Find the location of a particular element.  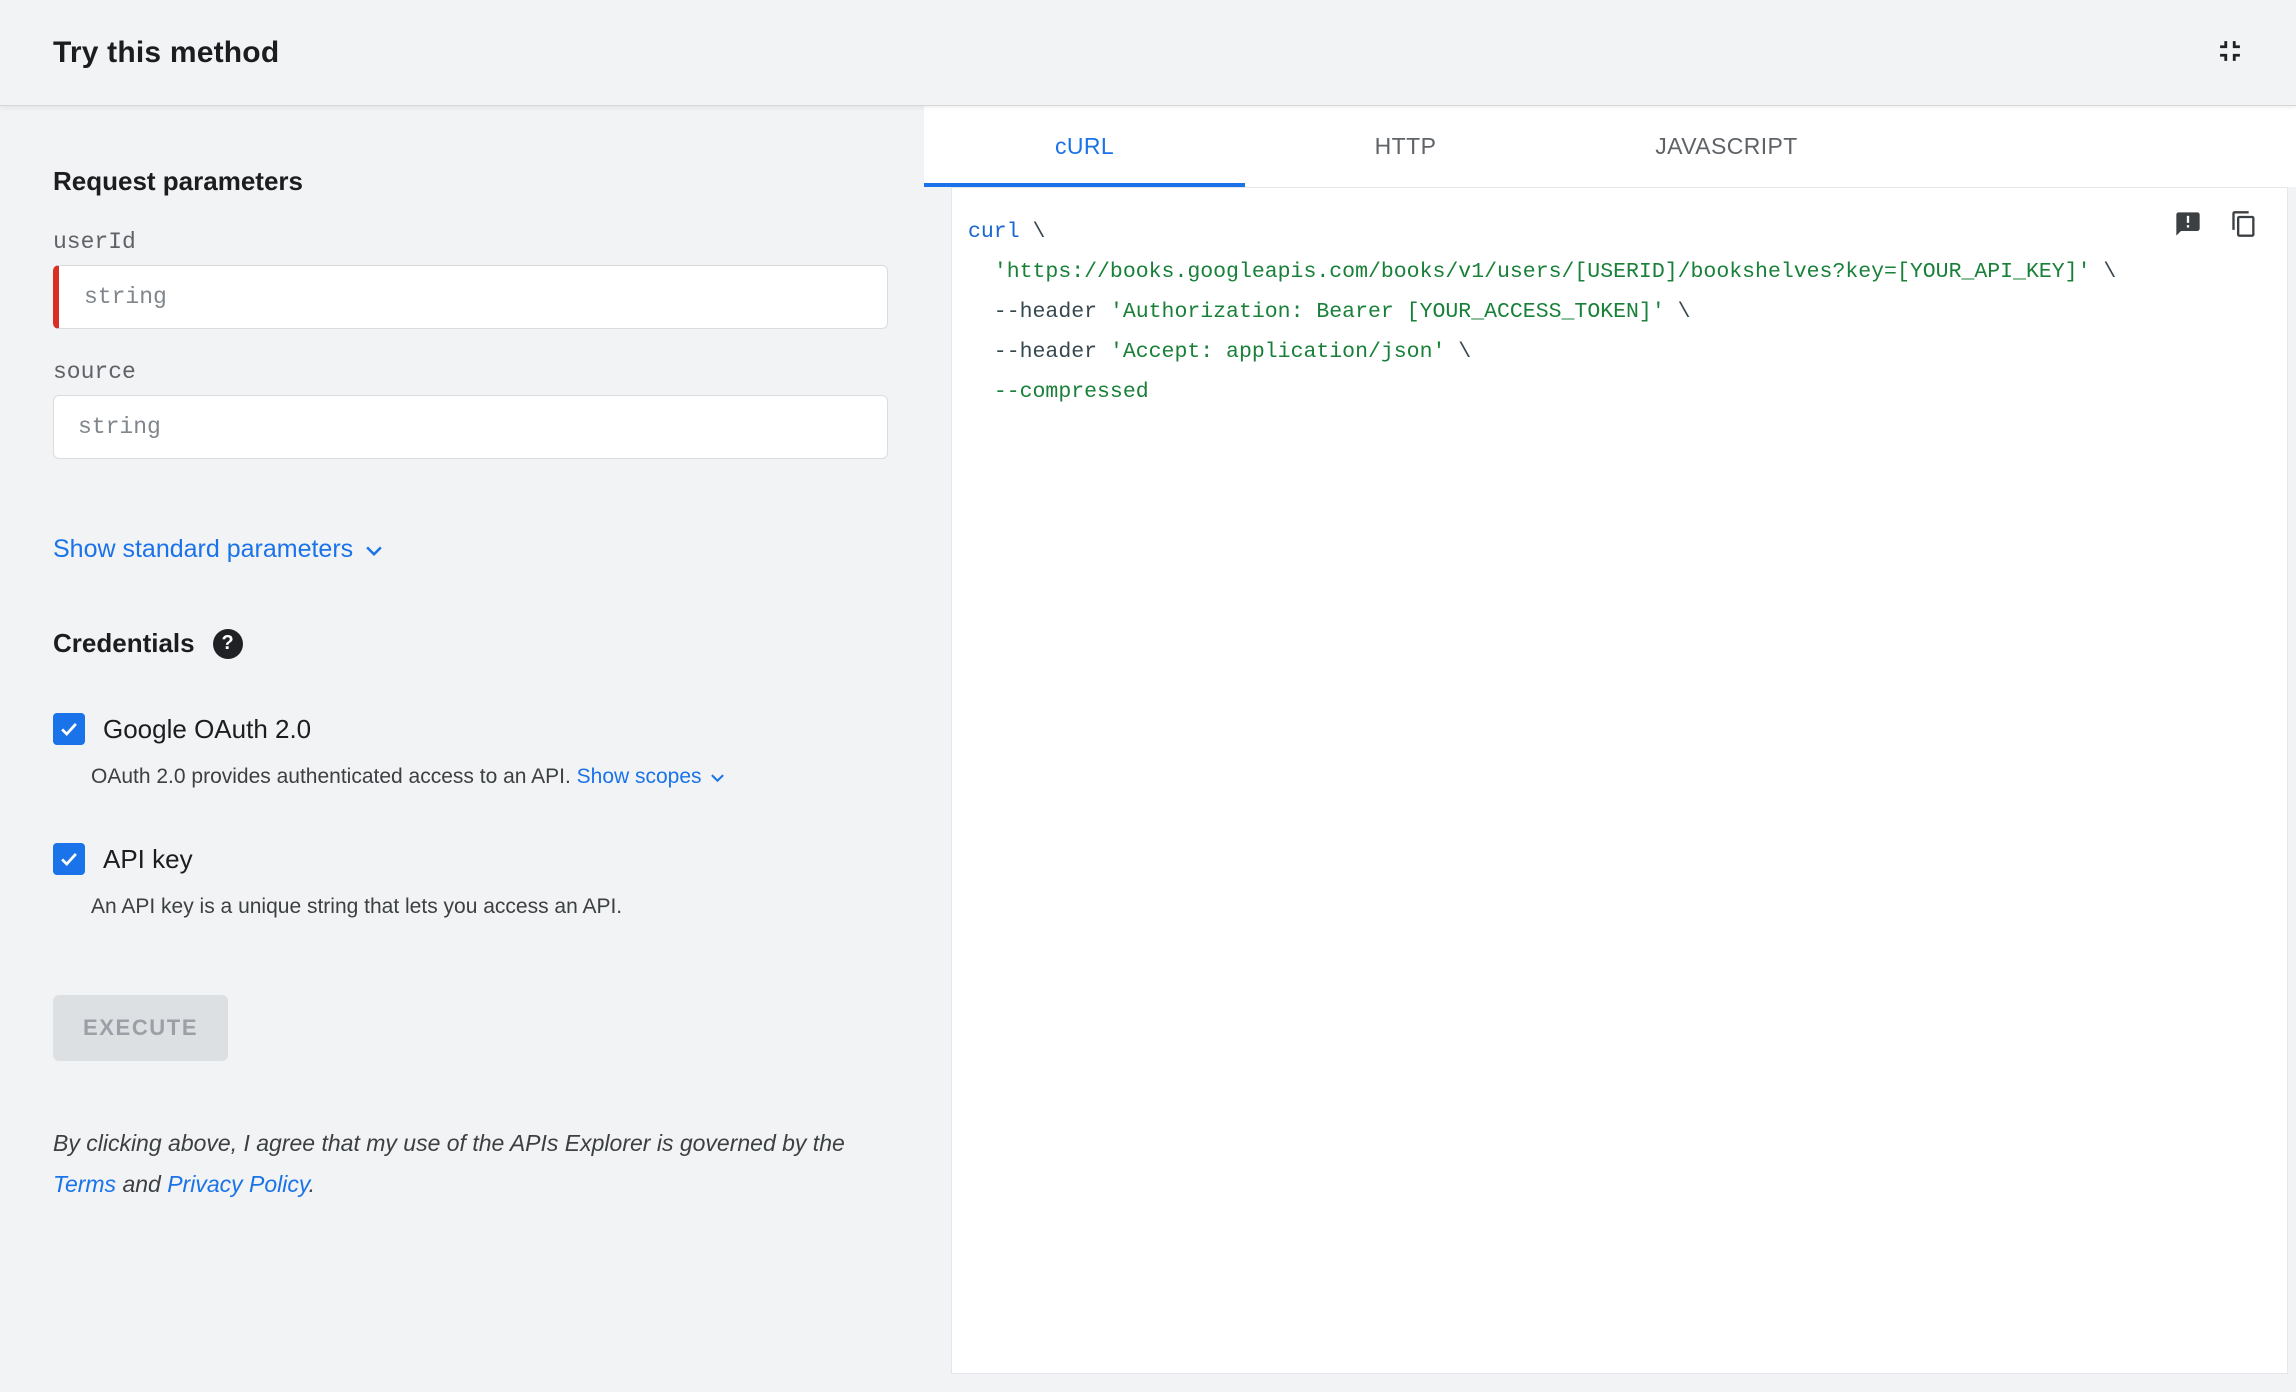

api-key-checkbox is located at coordinates (69, 859).